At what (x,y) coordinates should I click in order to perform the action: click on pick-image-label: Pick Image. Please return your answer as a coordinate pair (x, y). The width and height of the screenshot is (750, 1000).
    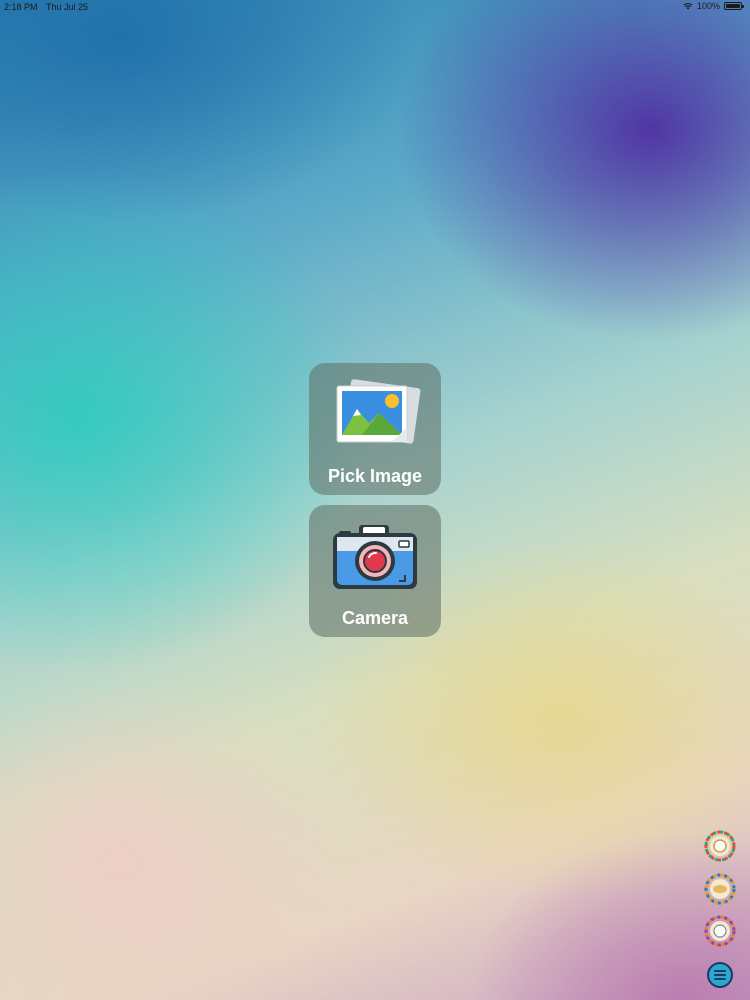
    Looking at the image, I should click on (375, 476).